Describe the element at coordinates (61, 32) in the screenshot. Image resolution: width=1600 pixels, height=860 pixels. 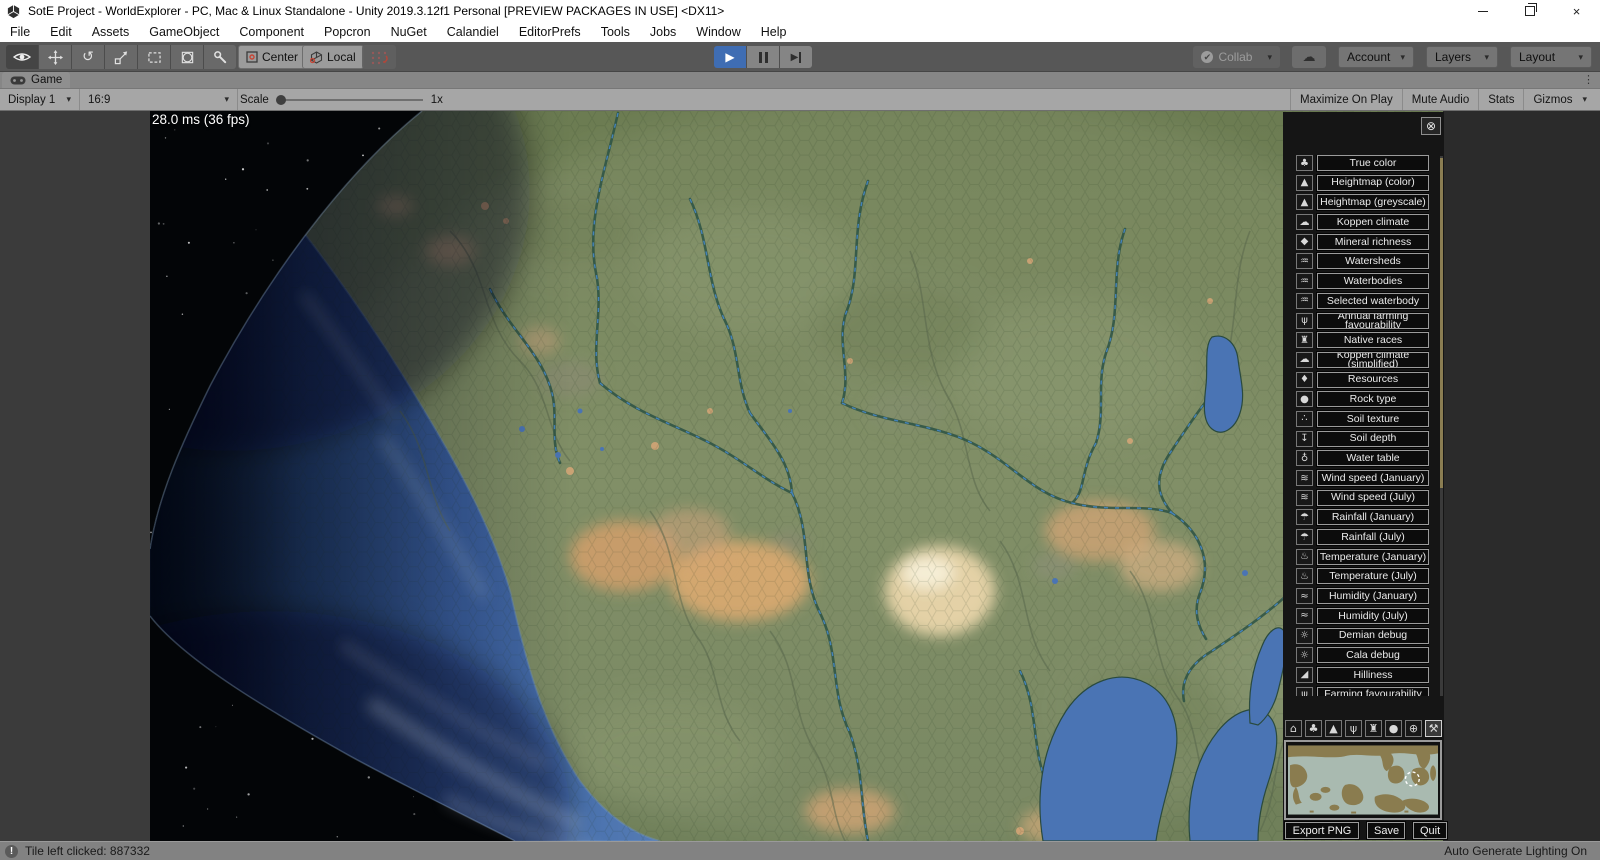
I see `menu-edit: Edit` at that location.